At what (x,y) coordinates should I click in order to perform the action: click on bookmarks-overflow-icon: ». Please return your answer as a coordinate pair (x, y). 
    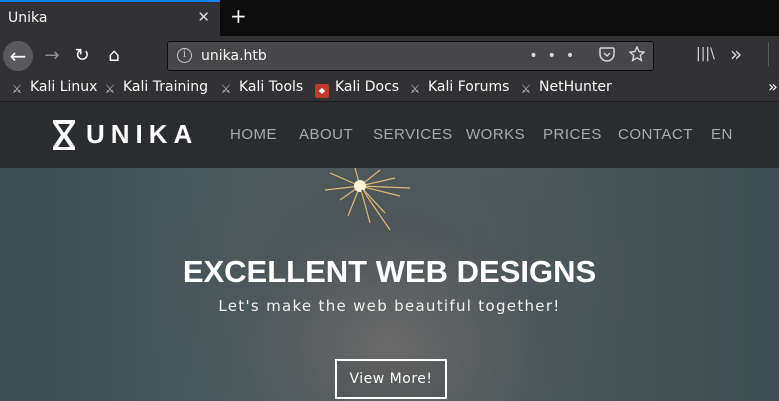
    Looking at the image, I should click on (773, 86).